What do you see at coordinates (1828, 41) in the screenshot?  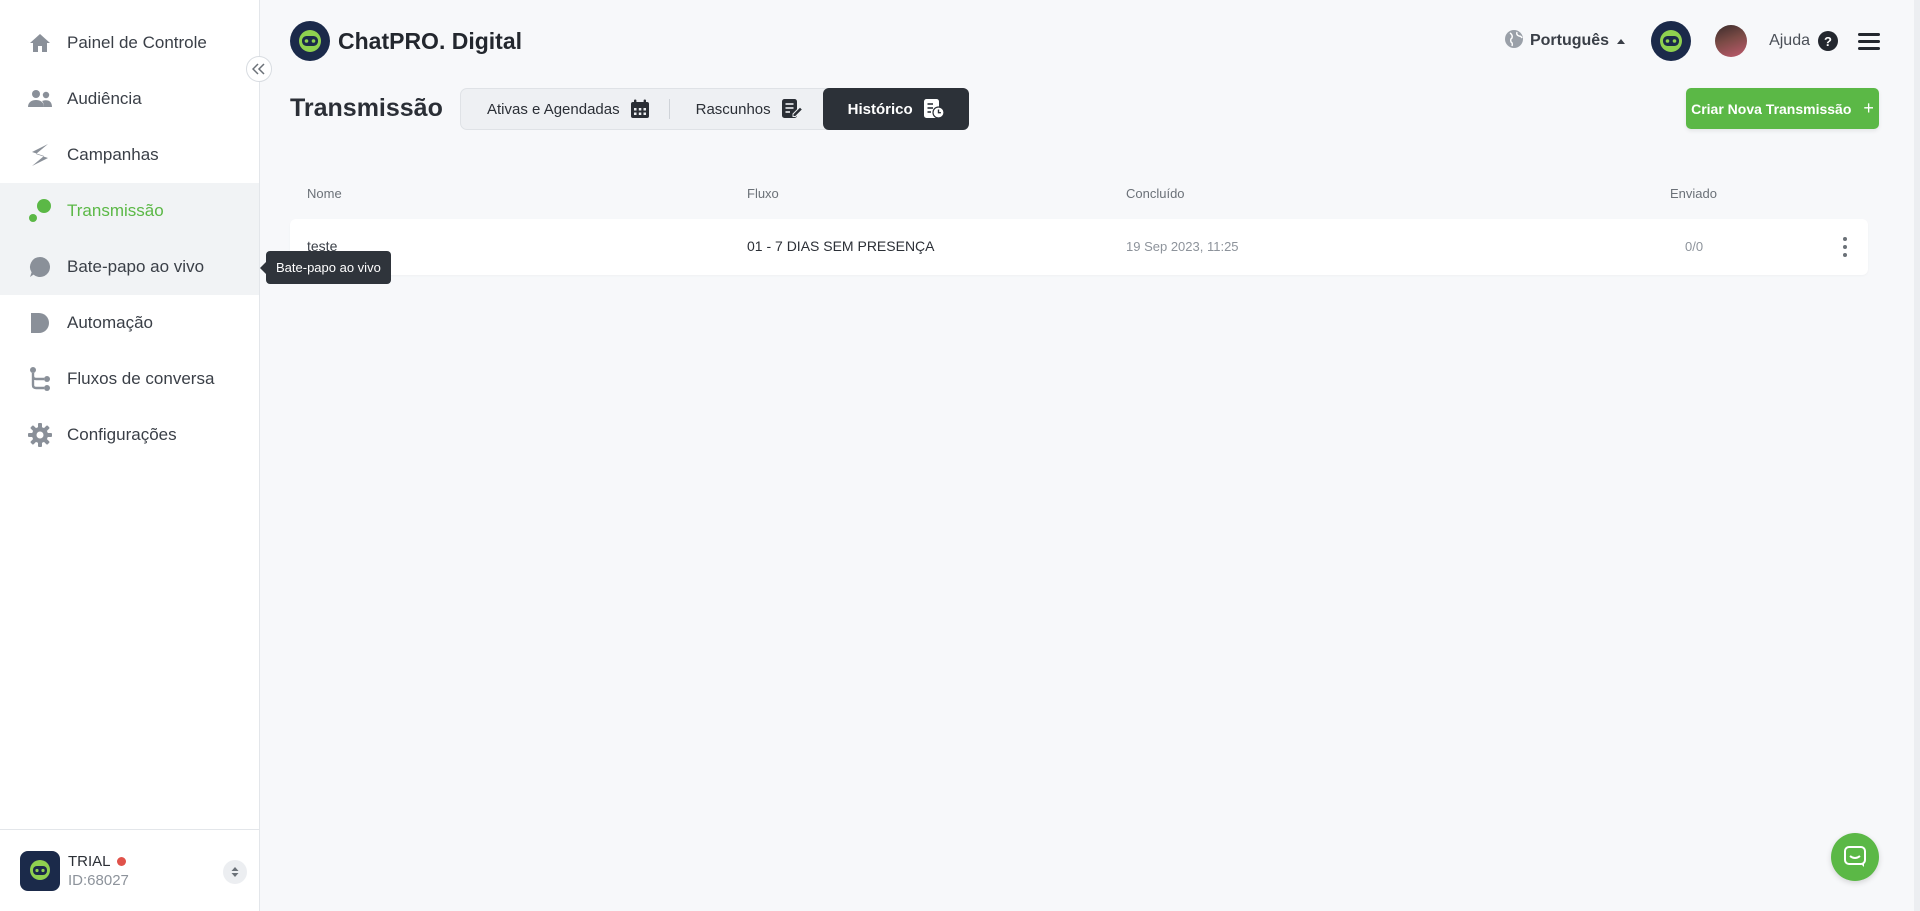 I see `question-icon: ?` at bounding box center [1828, 41].